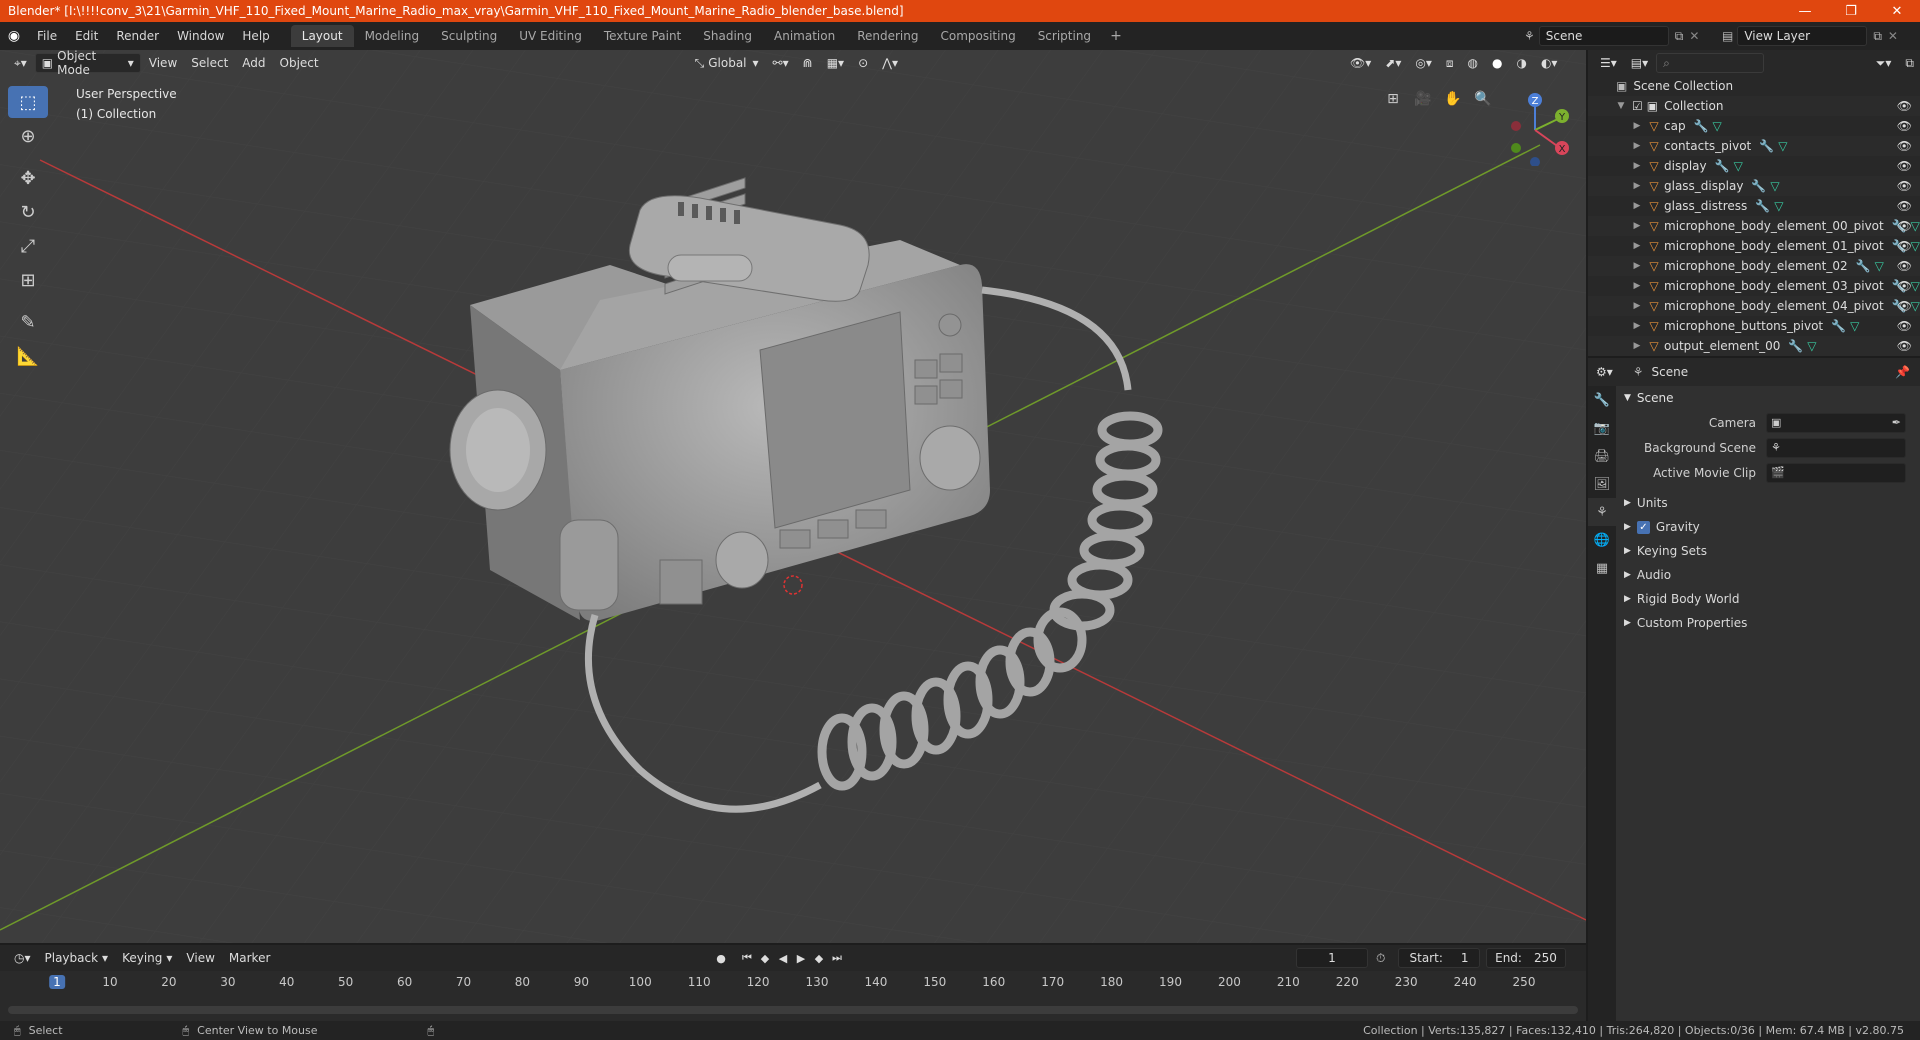 The image size is (1920, 1040). Describe the element at coordinates (1897, 11) in the screenshot. I see `close-button: ✕` at that location.